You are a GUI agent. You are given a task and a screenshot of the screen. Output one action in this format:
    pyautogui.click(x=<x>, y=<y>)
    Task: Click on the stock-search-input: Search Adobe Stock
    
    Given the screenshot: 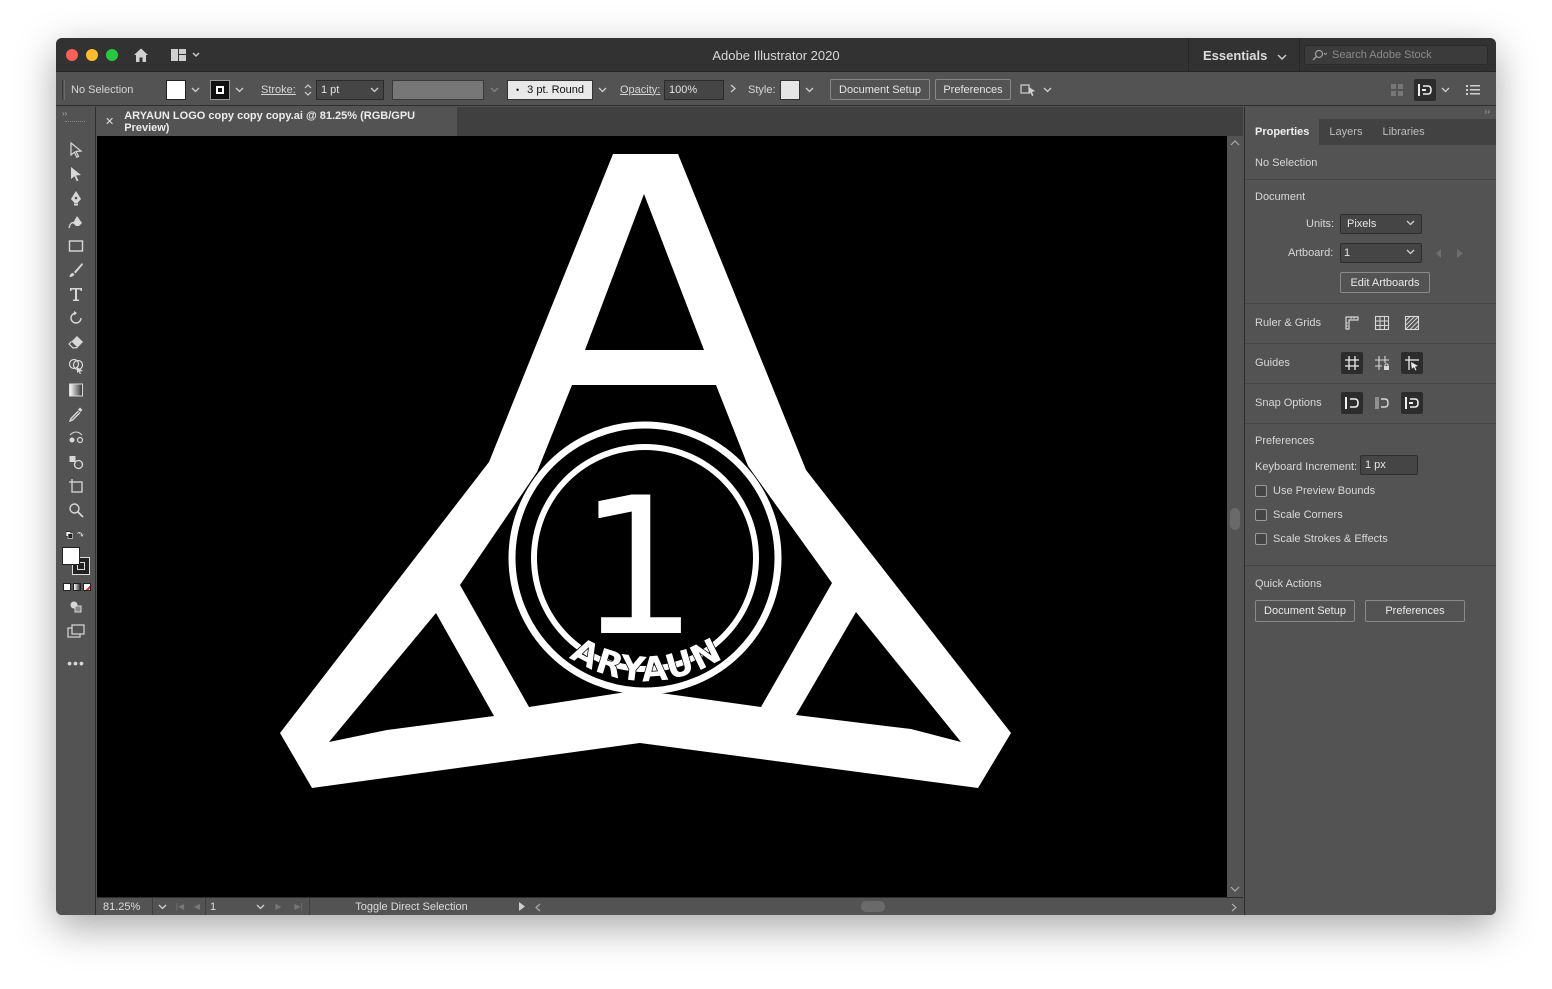 What is the action you would take?
    pyautogui.click(x=1396, y=55)
    